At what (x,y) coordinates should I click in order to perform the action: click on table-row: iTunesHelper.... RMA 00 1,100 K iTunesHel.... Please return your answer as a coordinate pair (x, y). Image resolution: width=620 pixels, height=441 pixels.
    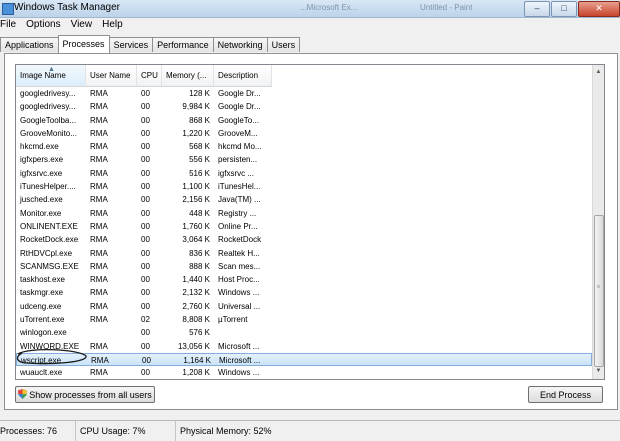
    Looking at the image, I should click on (304, 186).